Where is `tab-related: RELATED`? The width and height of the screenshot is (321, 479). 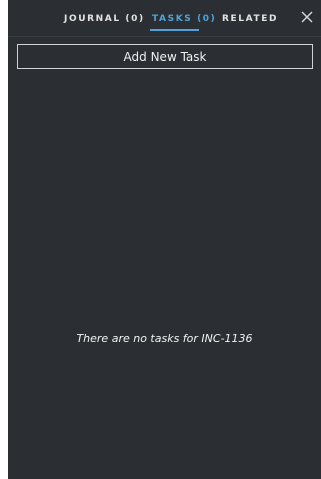 tab-related: RELATED is located at coordinates (250, 19).